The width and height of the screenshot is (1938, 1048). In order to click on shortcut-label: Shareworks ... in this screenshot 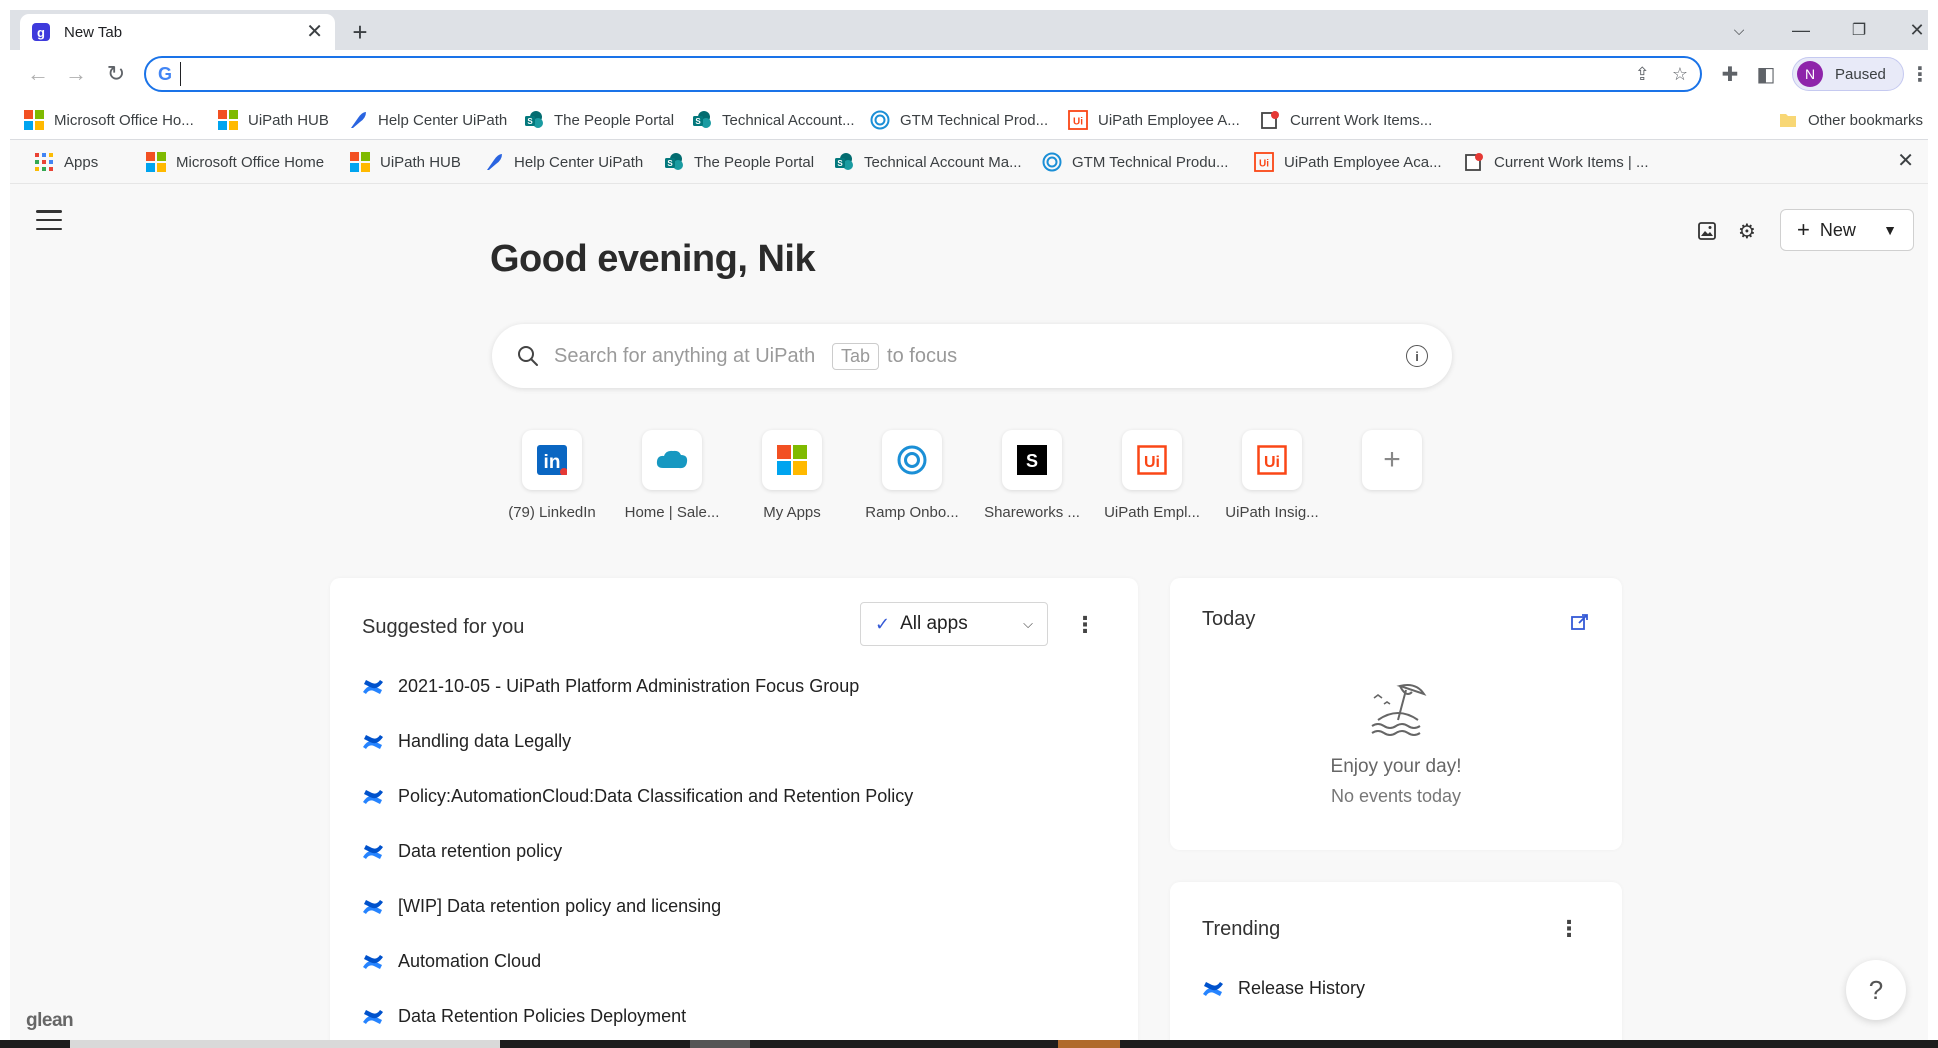, I will do `click(1032, 512)`.